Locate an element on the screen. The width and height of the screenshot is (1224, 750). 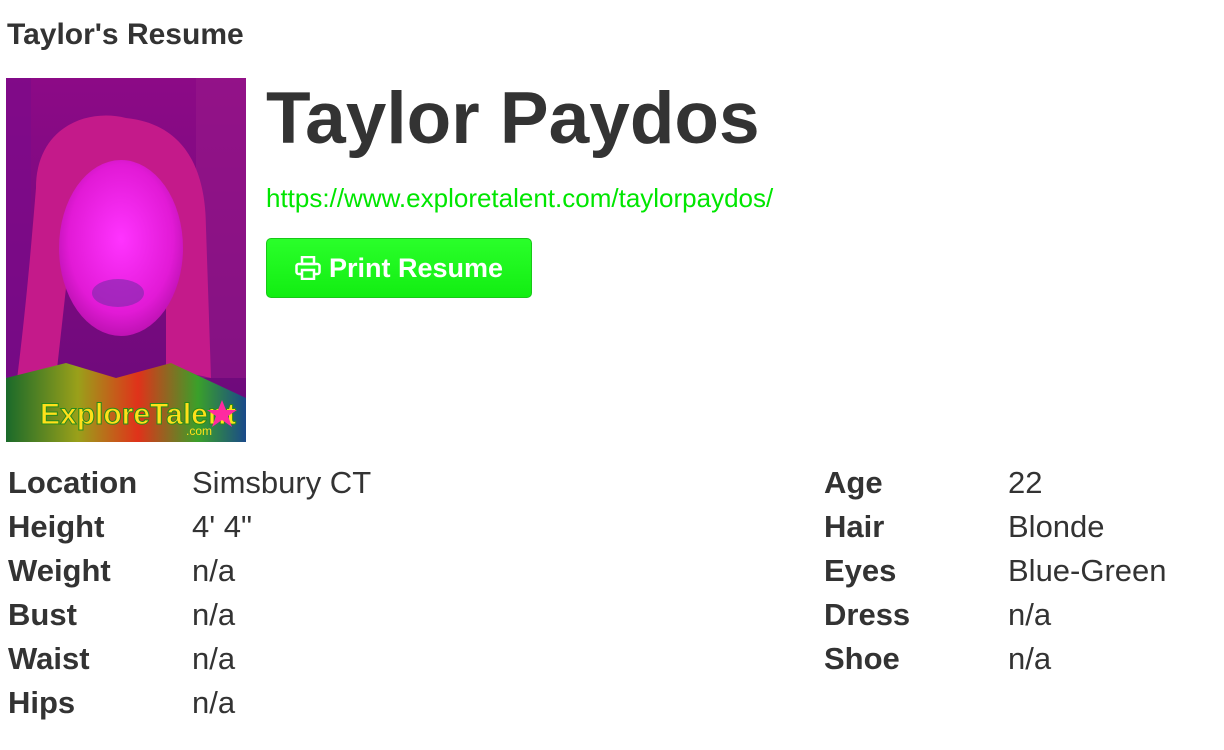
stat-row-shoe: Shoe n/a is located at coordinates (1019, 659).